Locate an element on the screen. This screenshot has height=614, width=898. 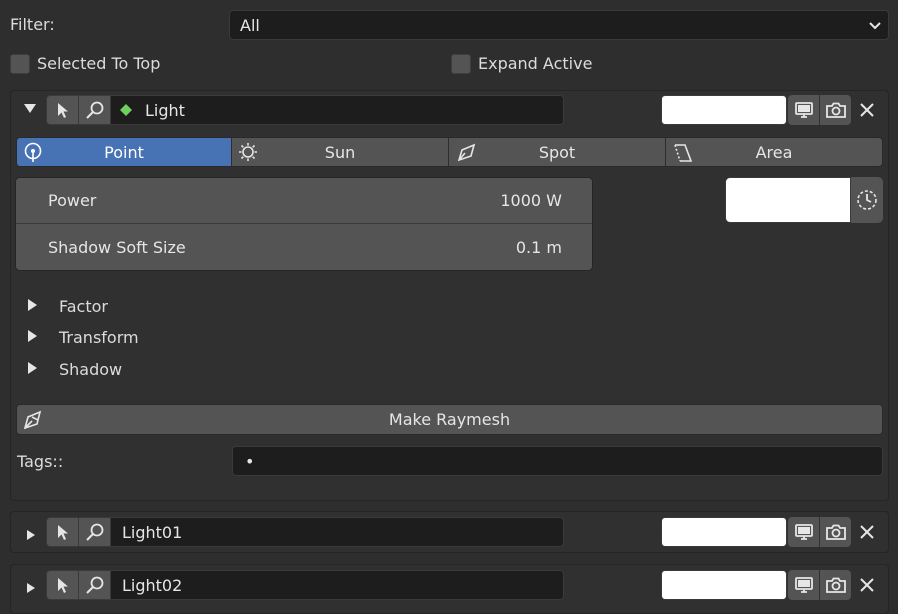
chevron-down-icon is located at coordinates (875, 26).